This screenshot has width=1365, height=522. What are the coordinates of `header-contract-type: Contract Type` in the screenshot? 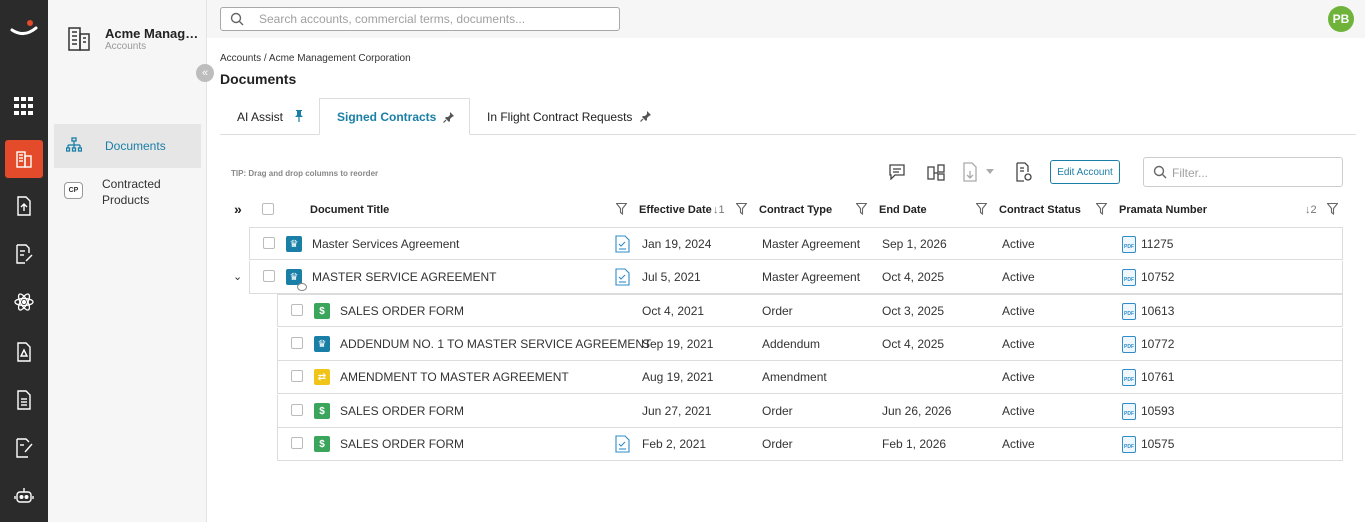 It's located at (795, 210).